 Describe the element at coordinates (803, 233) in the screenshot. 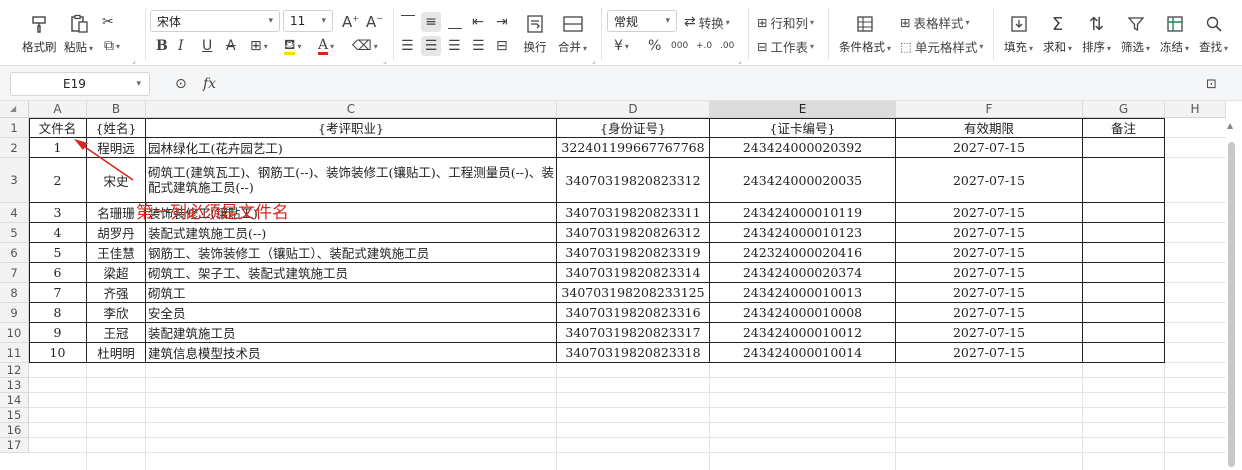

I see `cell-card-number: 243424000010123` at that location.